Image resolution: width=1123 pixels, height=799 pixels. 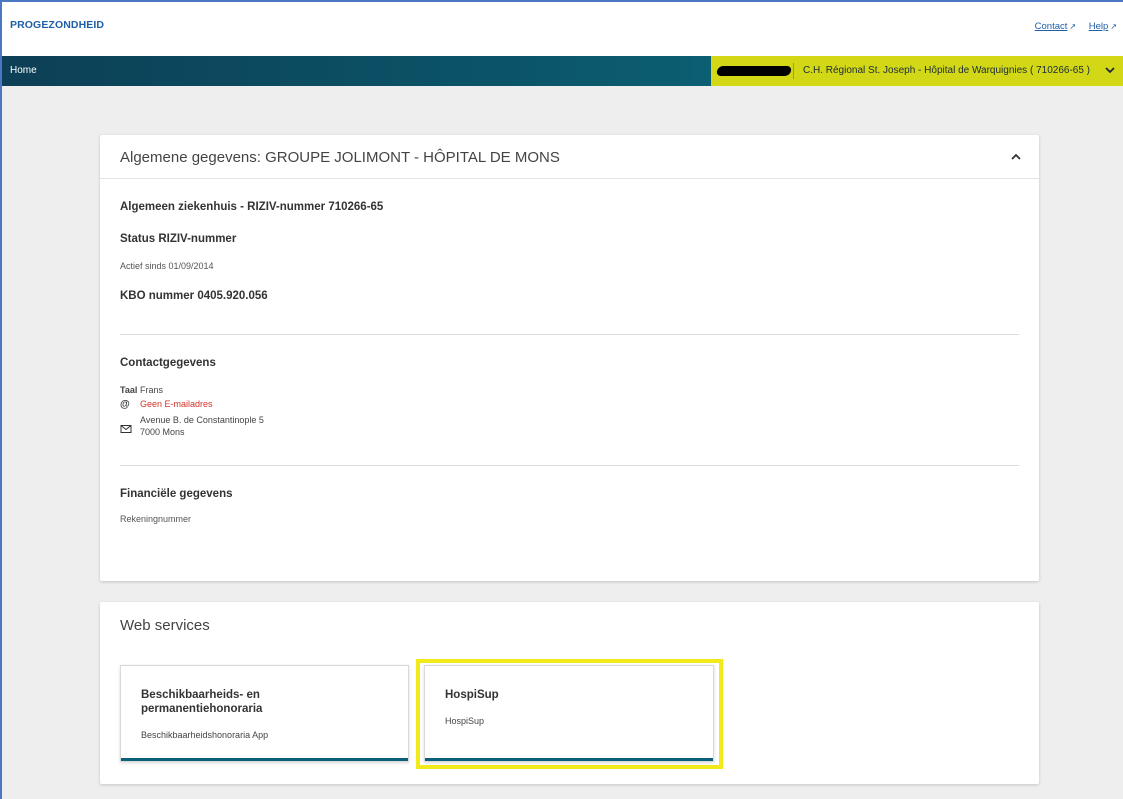 I want to click on kbo-number-line: KBO nummer 0405.920.056, so click(x=194, y=296).